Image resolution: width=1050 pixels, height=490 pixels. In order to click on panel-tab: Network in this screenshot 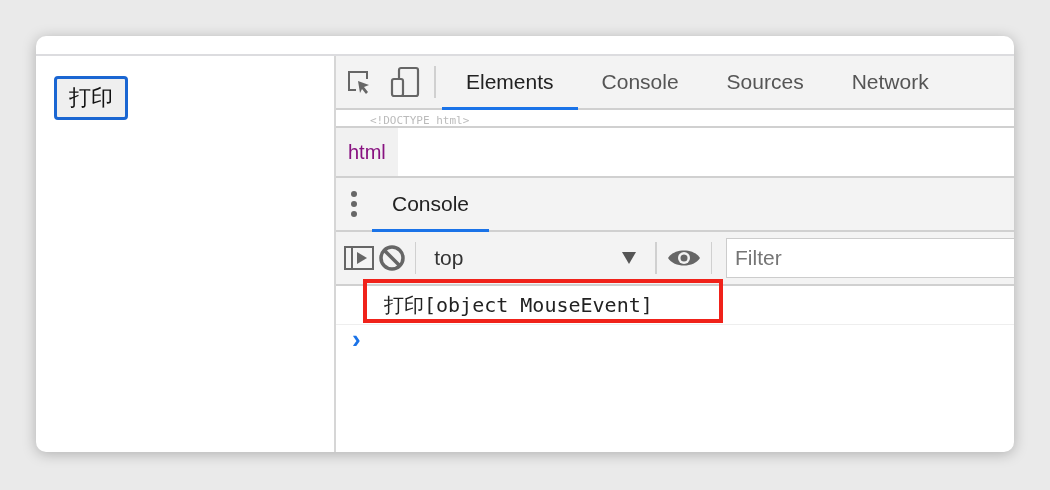, I will do `click(890, 83)`.